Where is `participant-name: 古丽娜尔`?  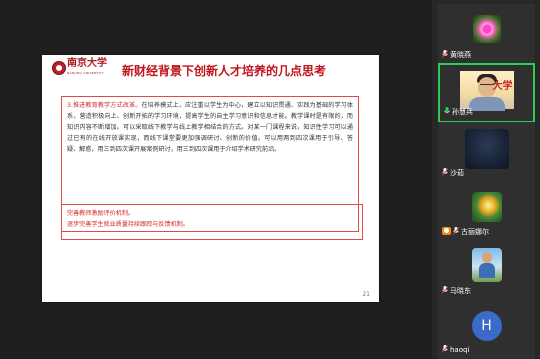 participant-name: 古丽娜尔 is located at coordinates (475, 232).